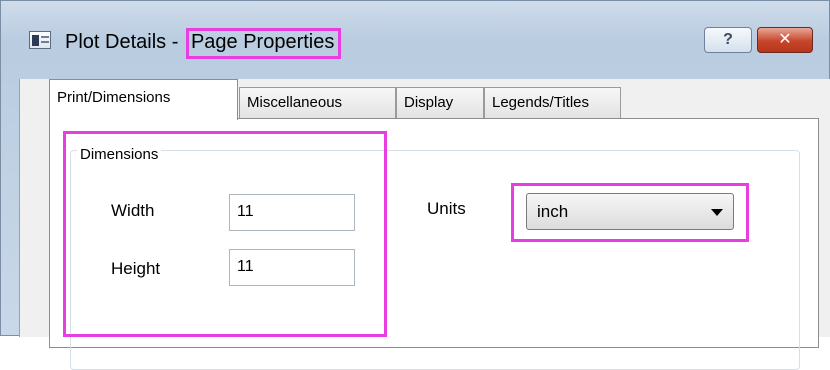 The width and height of the screenshot is (830, 370). Describe the element at coordinates (785, 40) in the screenshot. I see `close-button: ✕` at that location.